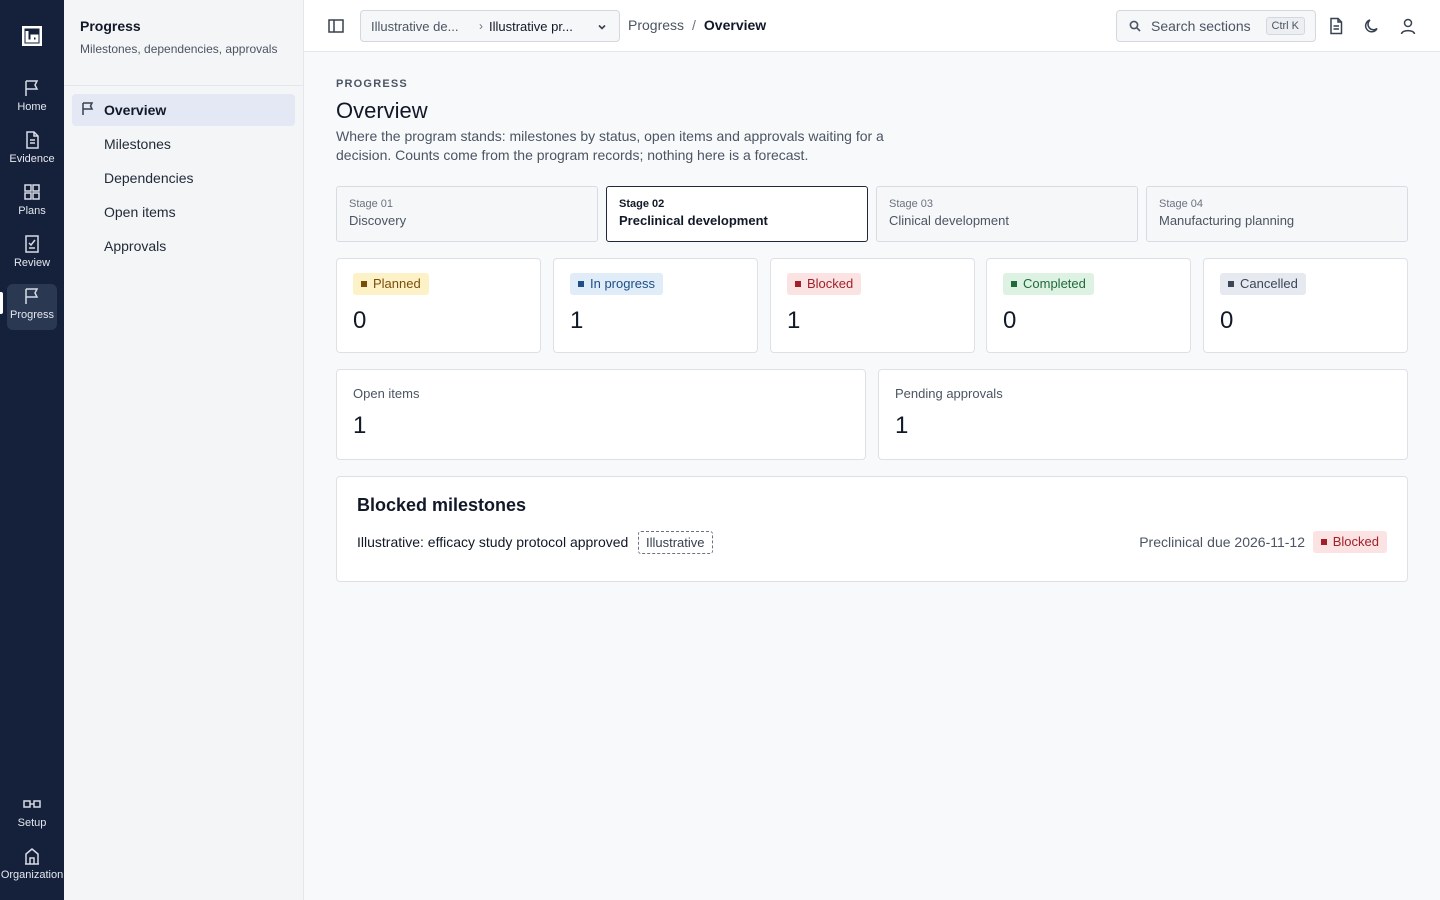  I want to click on grid-icon, so click(32, 192).